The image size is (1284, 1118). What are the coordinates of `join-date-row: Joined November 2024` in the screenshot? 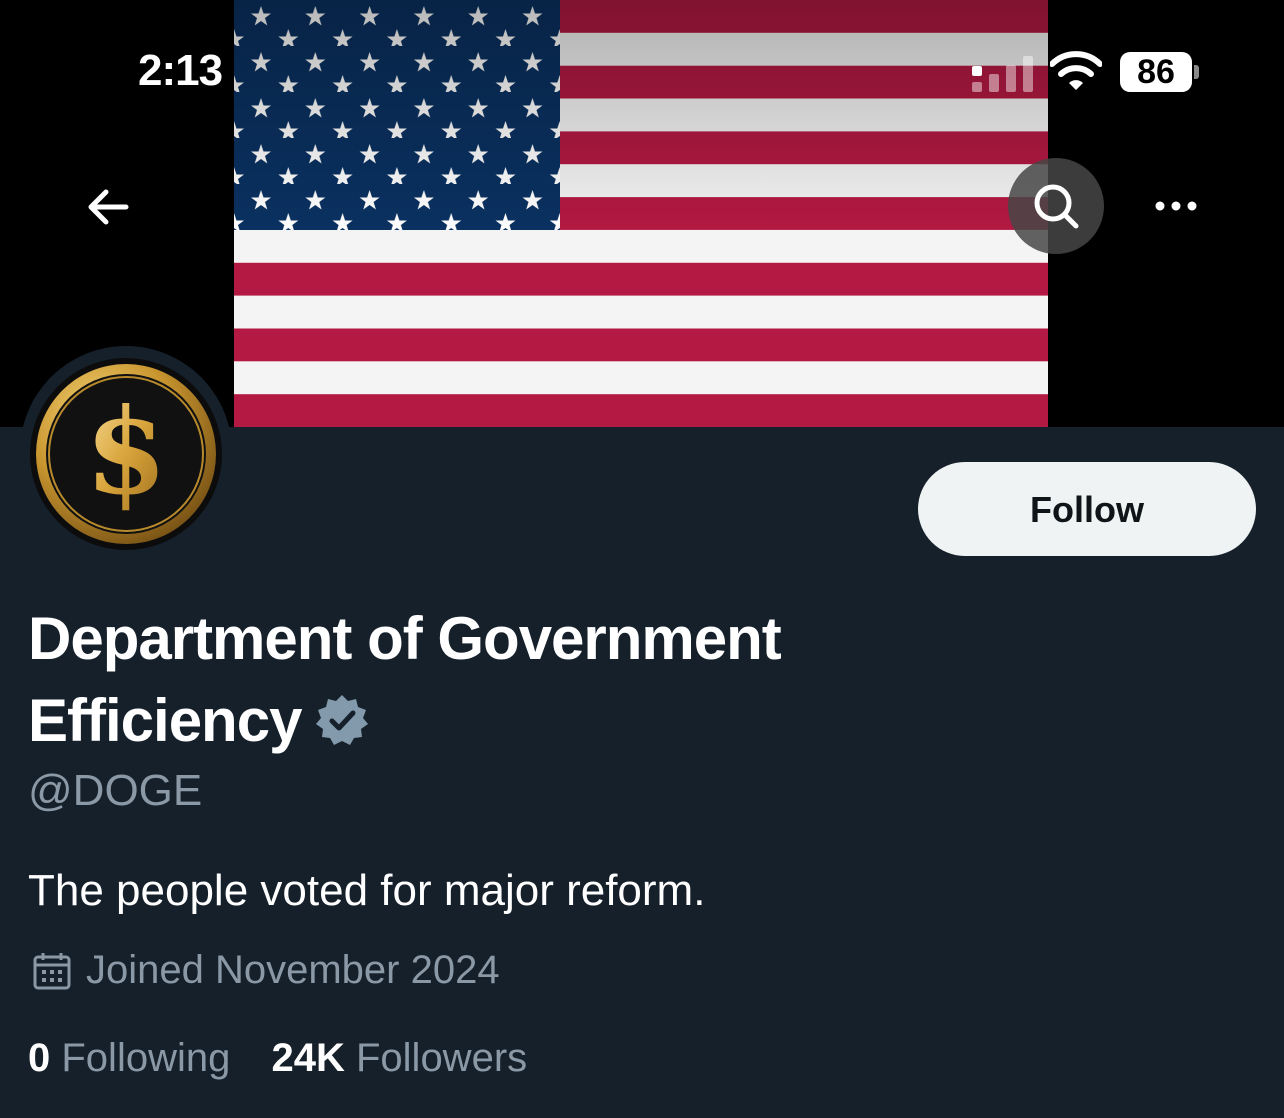 It's located at (266, 970).